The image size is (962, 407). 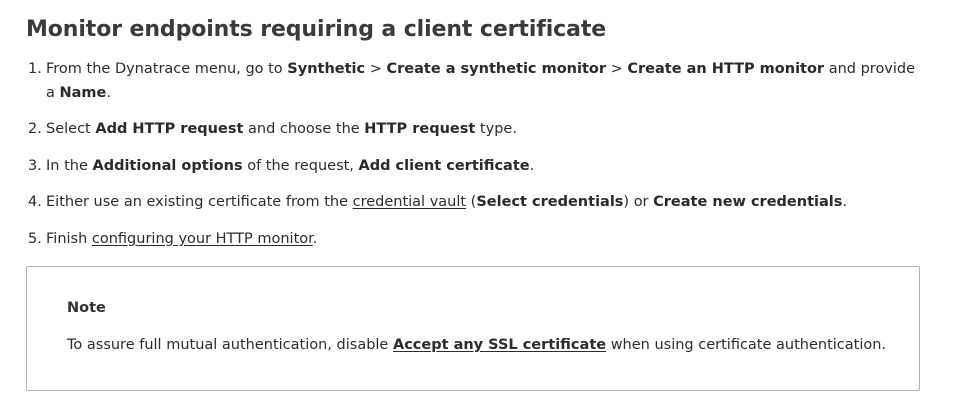 What do you see at coordinates (202, 239) in the screenshot?
I see `configuring-http-monitor-link: configuring your HTTP monitor` at bounding box center [202, 239].